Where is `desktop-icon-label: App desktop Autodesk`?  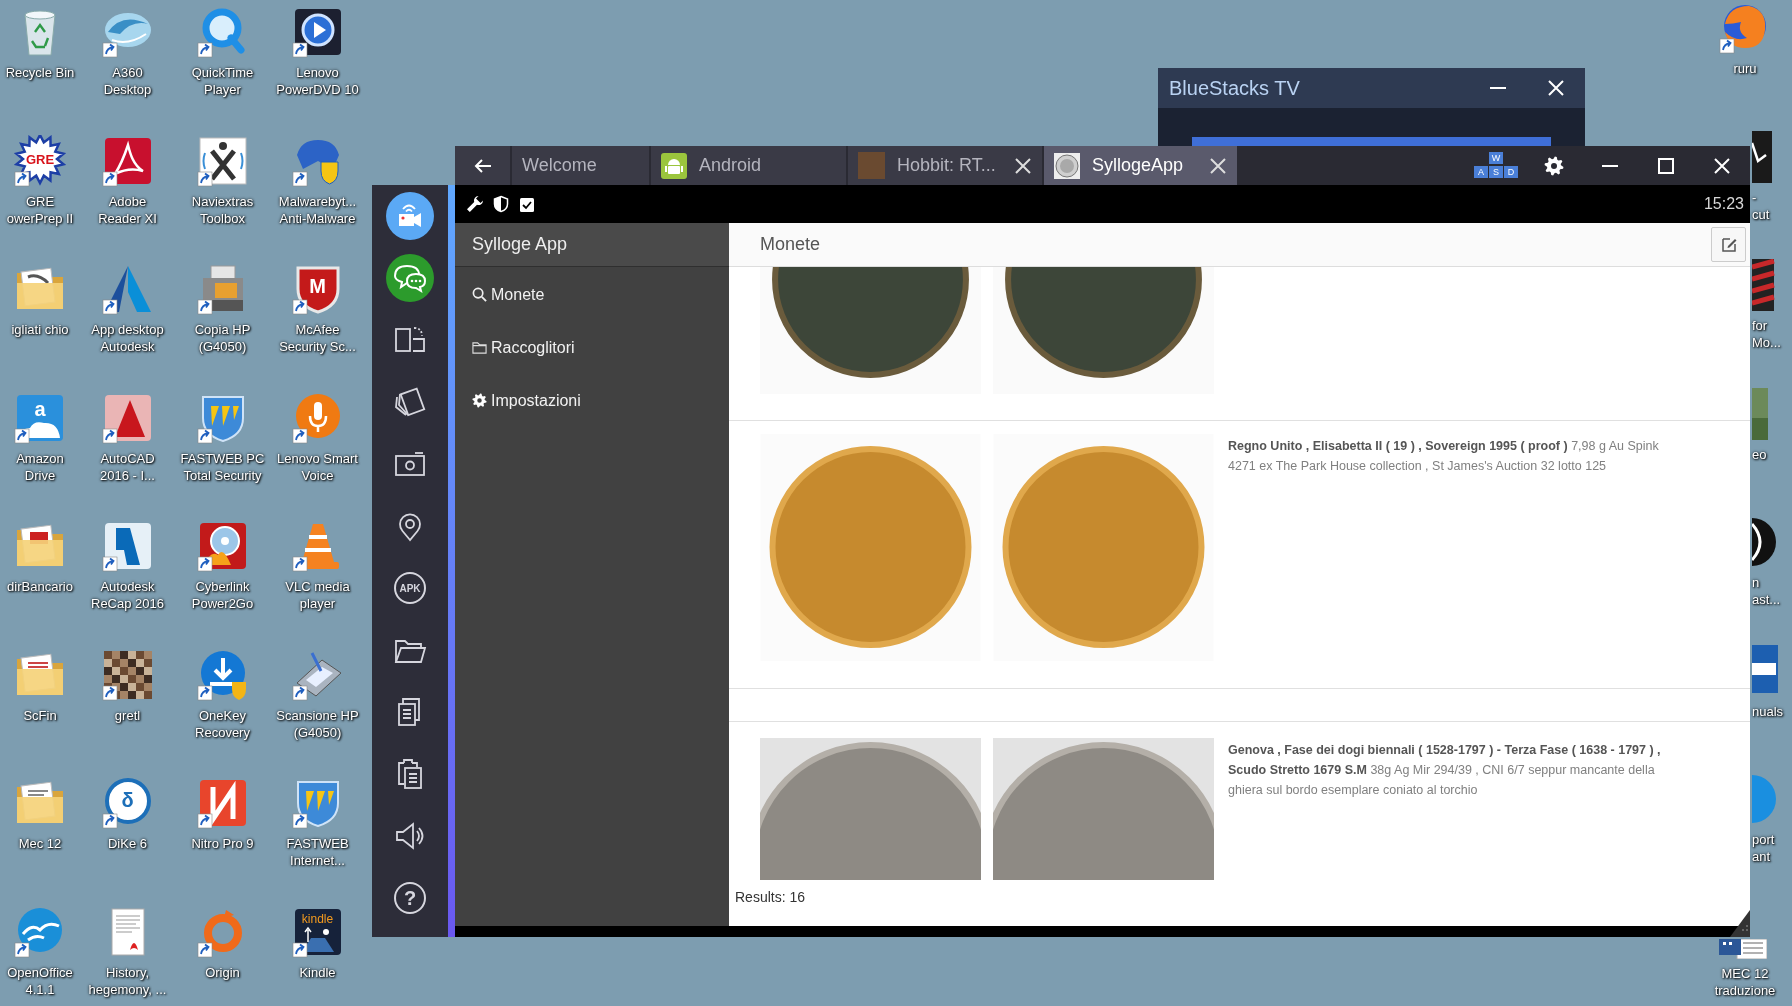
desktop-icon-label: App desktop Autodesk is located at coordinates (127, 338).